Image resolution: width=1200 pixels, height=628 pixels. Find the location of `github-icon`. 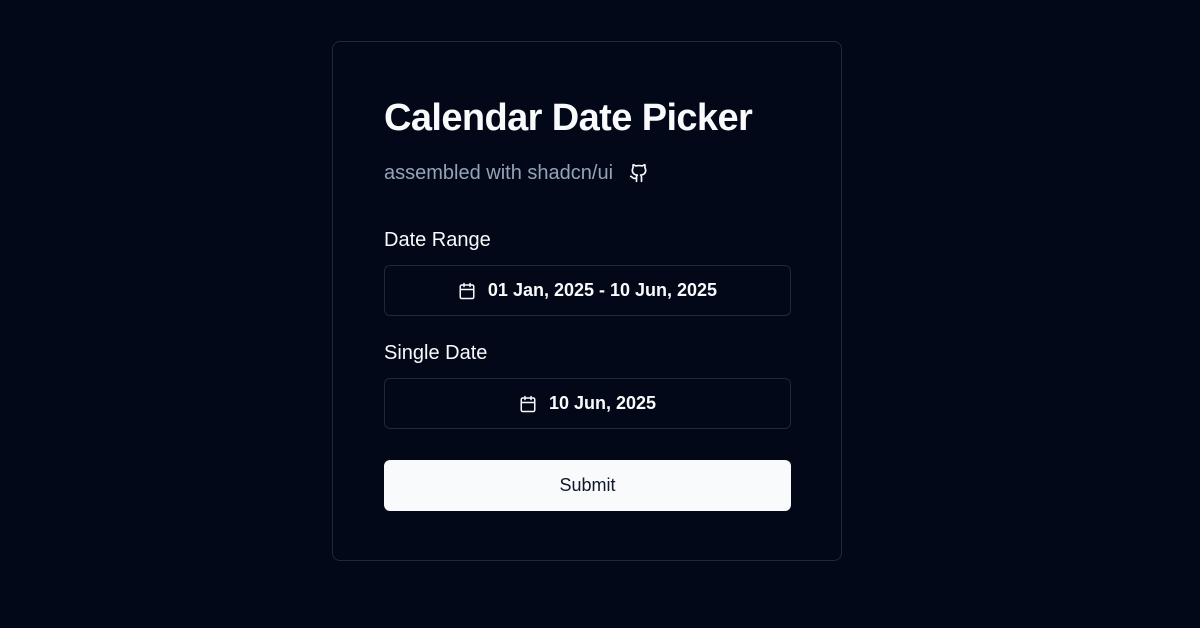

github-icon is located at coordinates (639, 173).